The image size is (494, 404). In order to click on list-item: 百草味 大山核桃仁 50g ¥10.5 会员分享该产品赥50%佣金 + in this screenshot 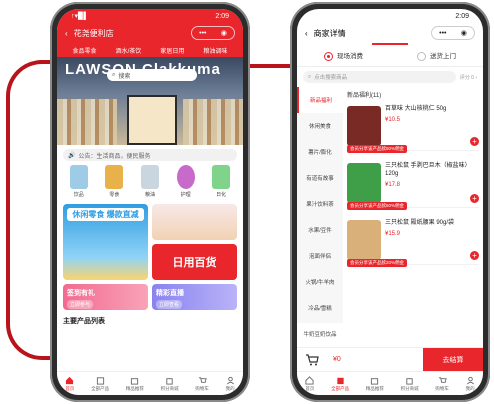, I will do `click(413, 127)`.